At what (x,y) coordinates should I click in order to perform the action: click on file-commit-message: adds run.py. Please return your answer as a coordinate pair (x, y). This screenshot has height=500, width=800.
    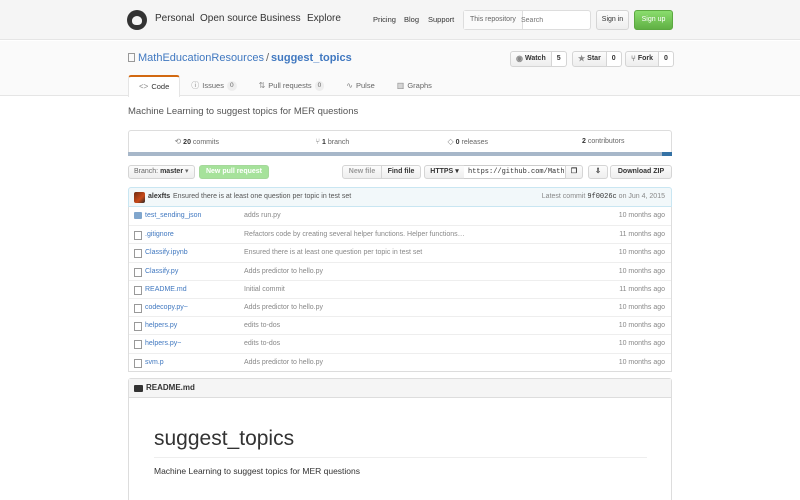
    Looking at the image, I should click on (262, 215).